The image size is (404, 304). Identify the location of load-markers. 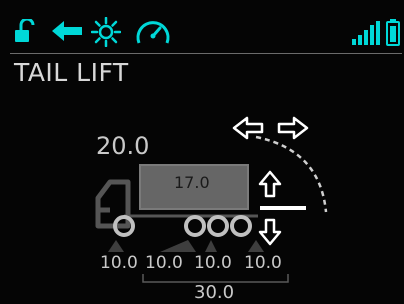
(186, 246).